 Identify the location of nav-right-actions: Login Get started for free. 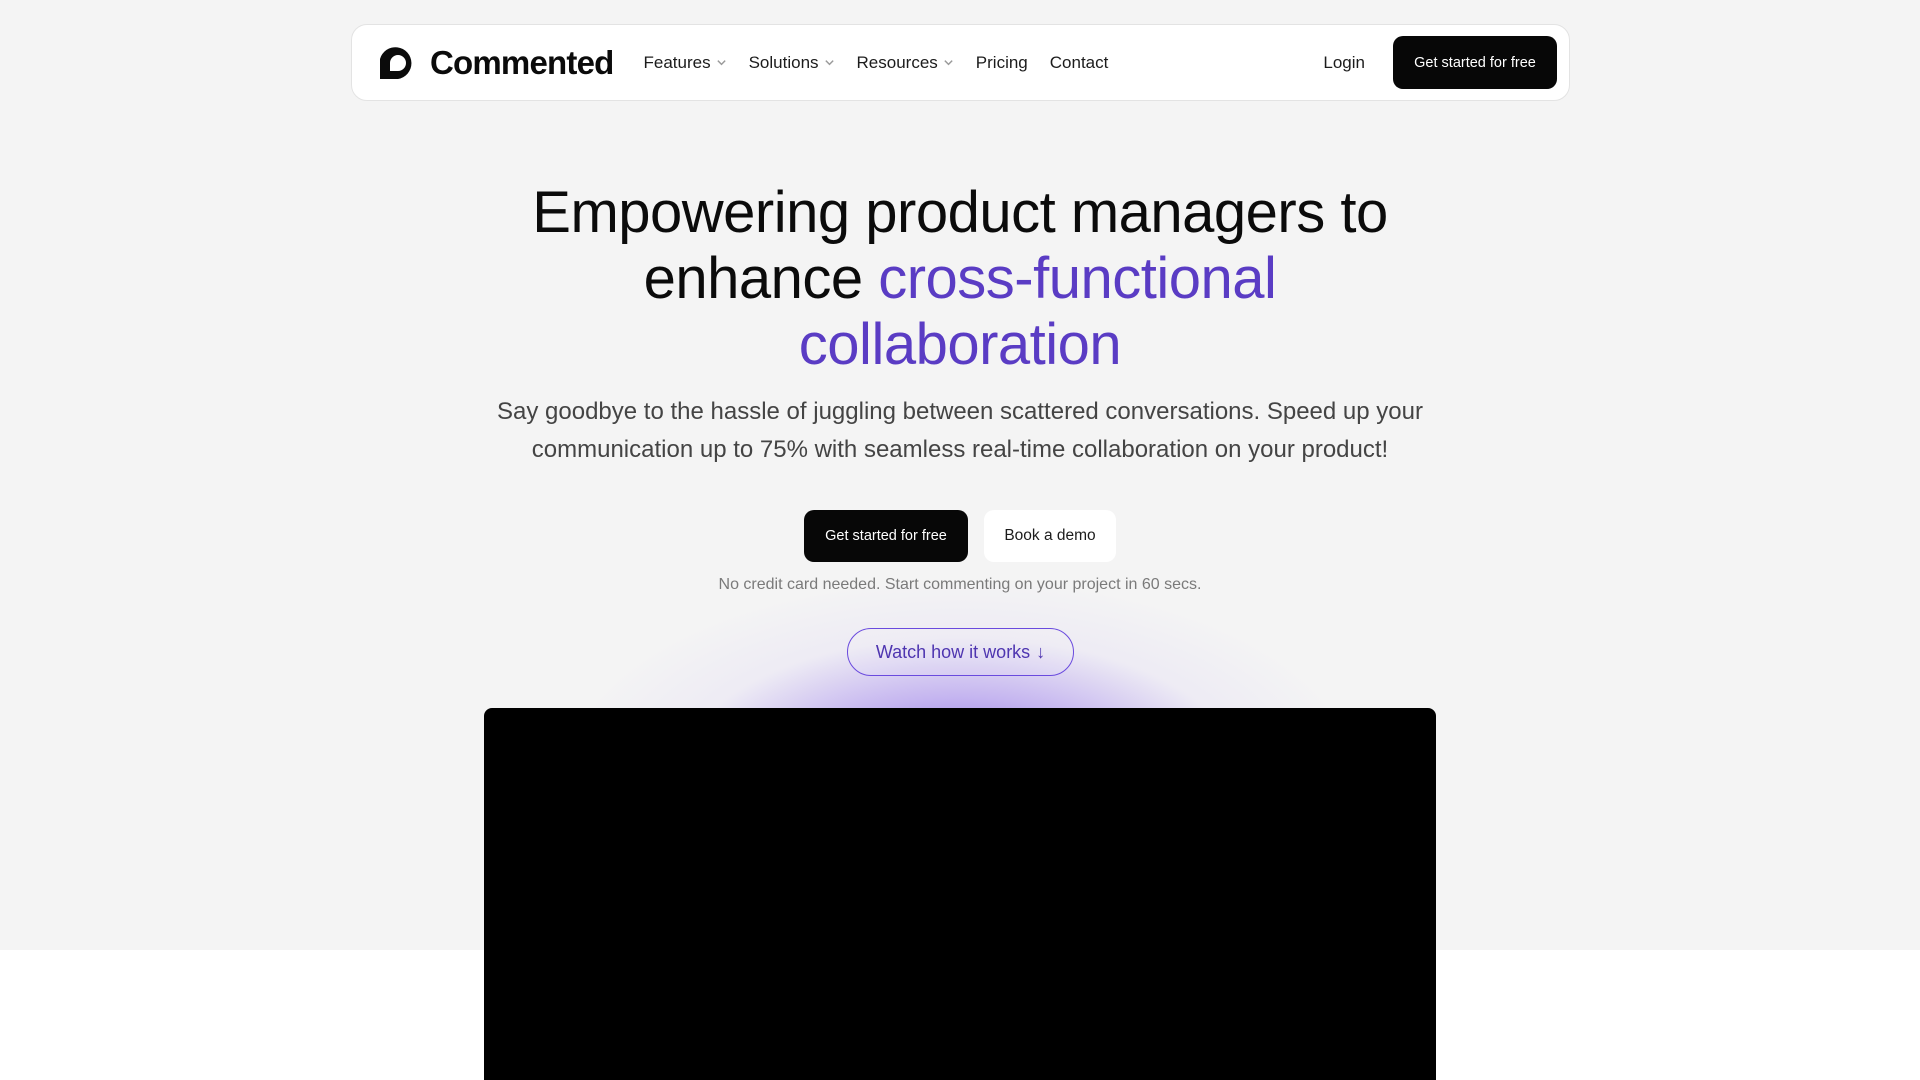
(1440, 62).